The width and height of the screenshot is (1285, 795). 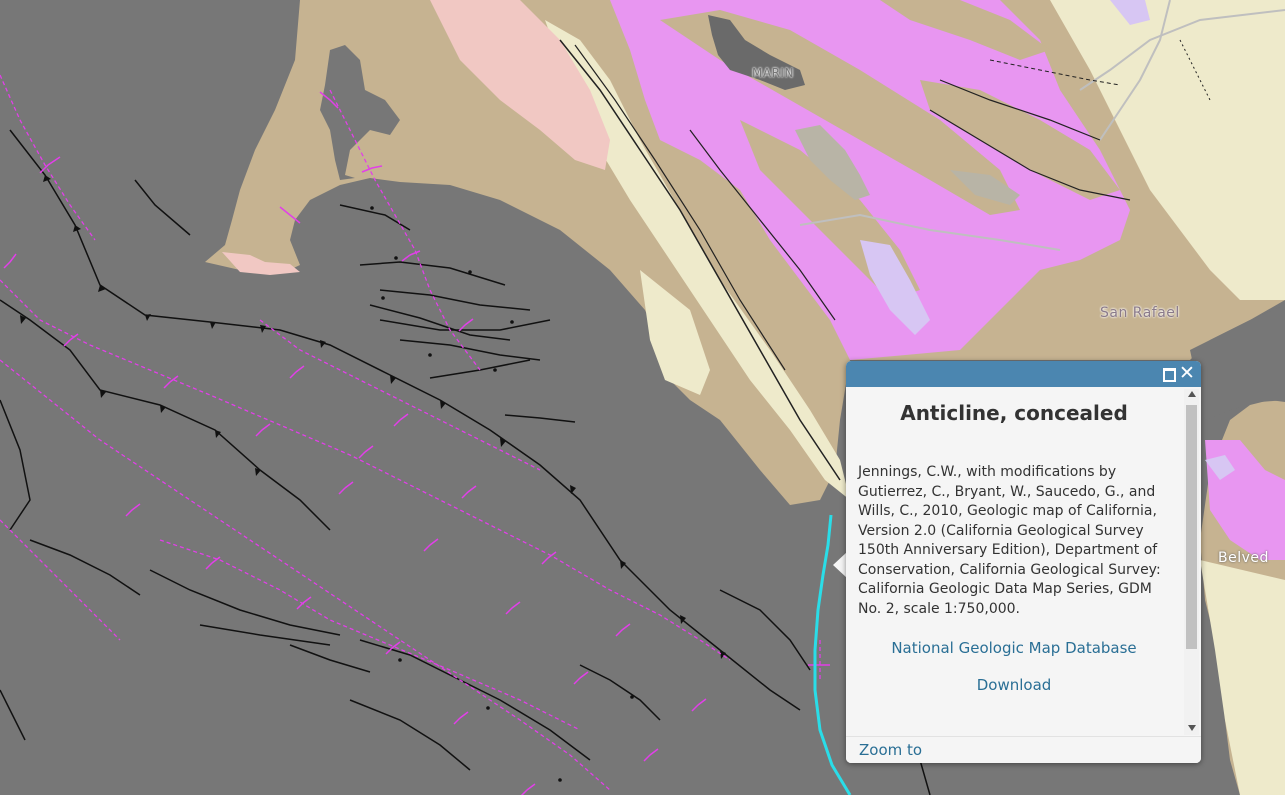 I want to click on popup-pointer, so click(x=840, y=565).